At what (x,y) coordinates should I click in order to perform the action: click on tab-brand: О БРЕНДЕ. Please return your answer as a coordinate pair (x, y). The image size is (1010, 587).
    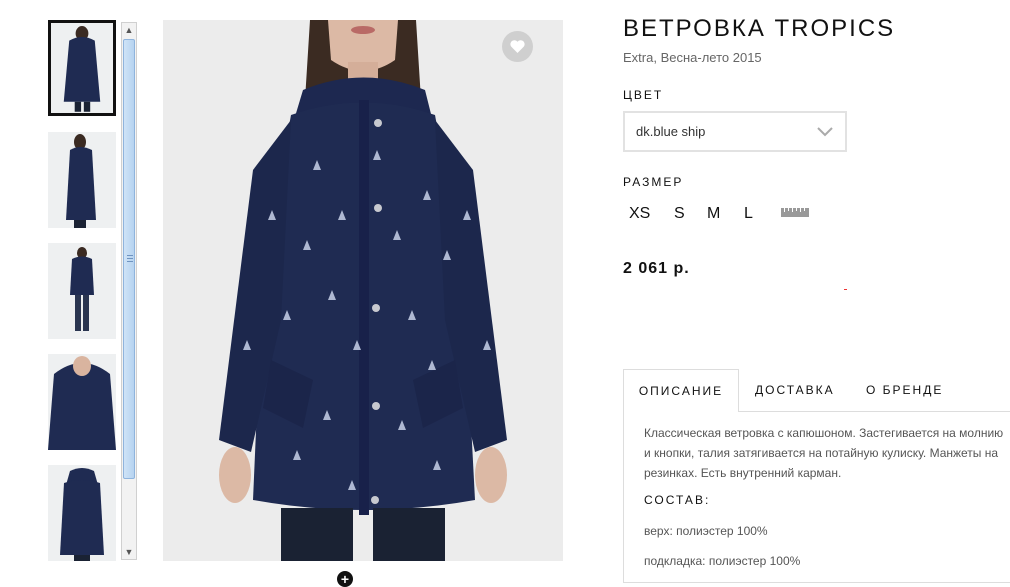
    Looking at the image, I should click on (904, 390).